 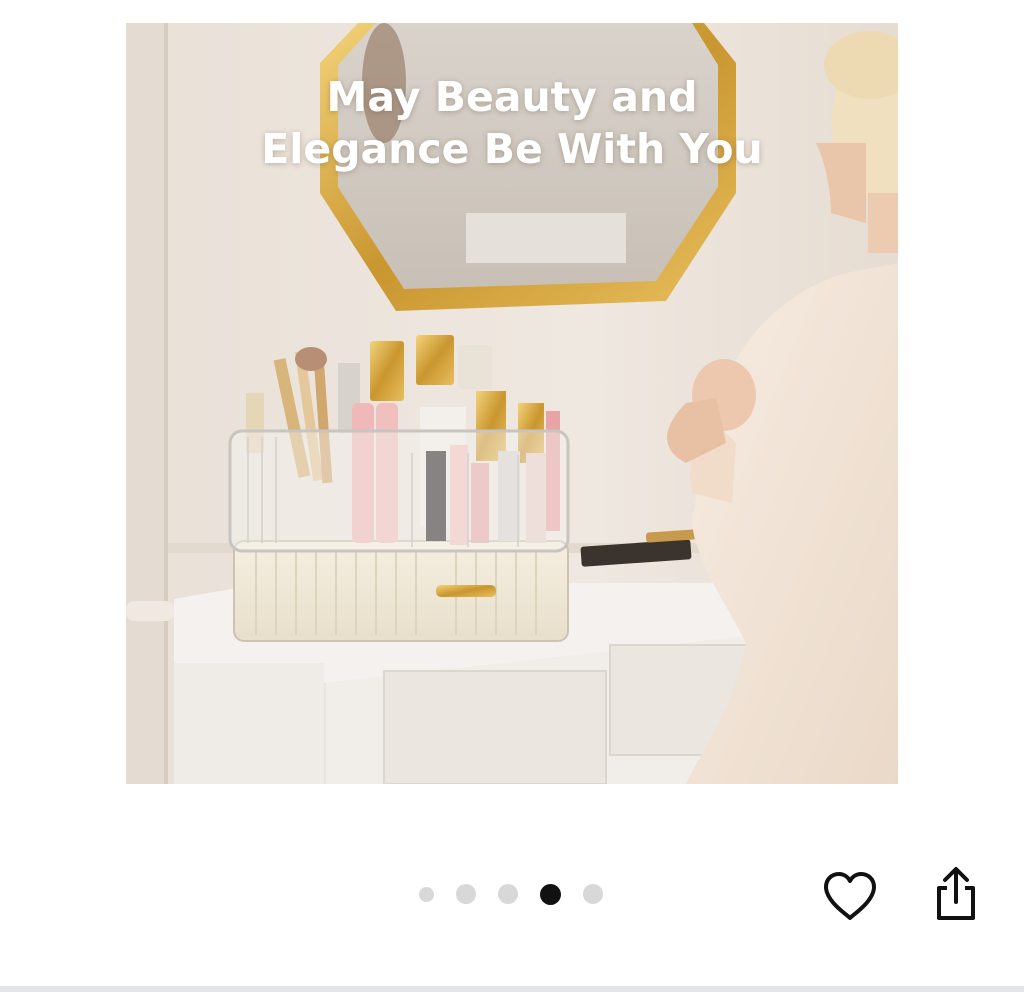 I want to click on headline-line-2: Elegance Be With You, so click(x=512, y=149).